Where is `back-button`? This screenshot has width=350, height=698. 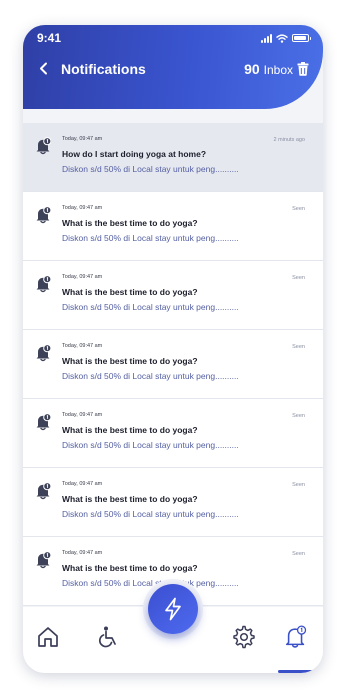 back-button is located at coordinates (43, 68).